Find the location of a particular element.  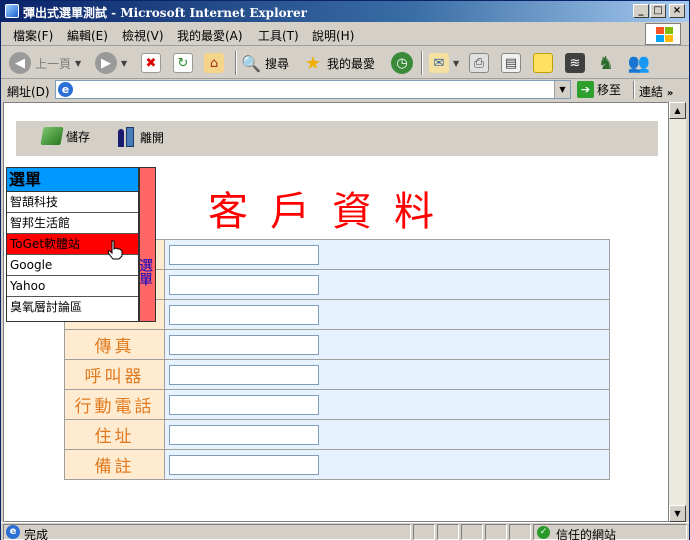

edit-page-icon: ▤ is located at coordinates (511, 63).